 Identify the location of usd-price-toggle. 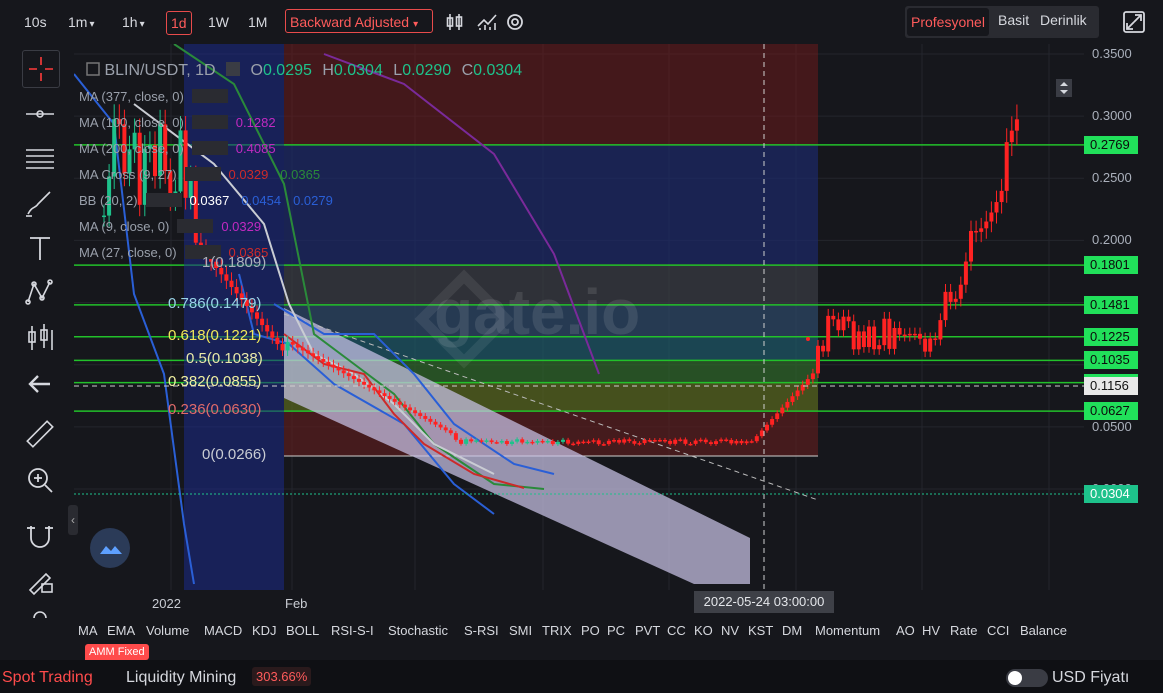
(1027, 678).